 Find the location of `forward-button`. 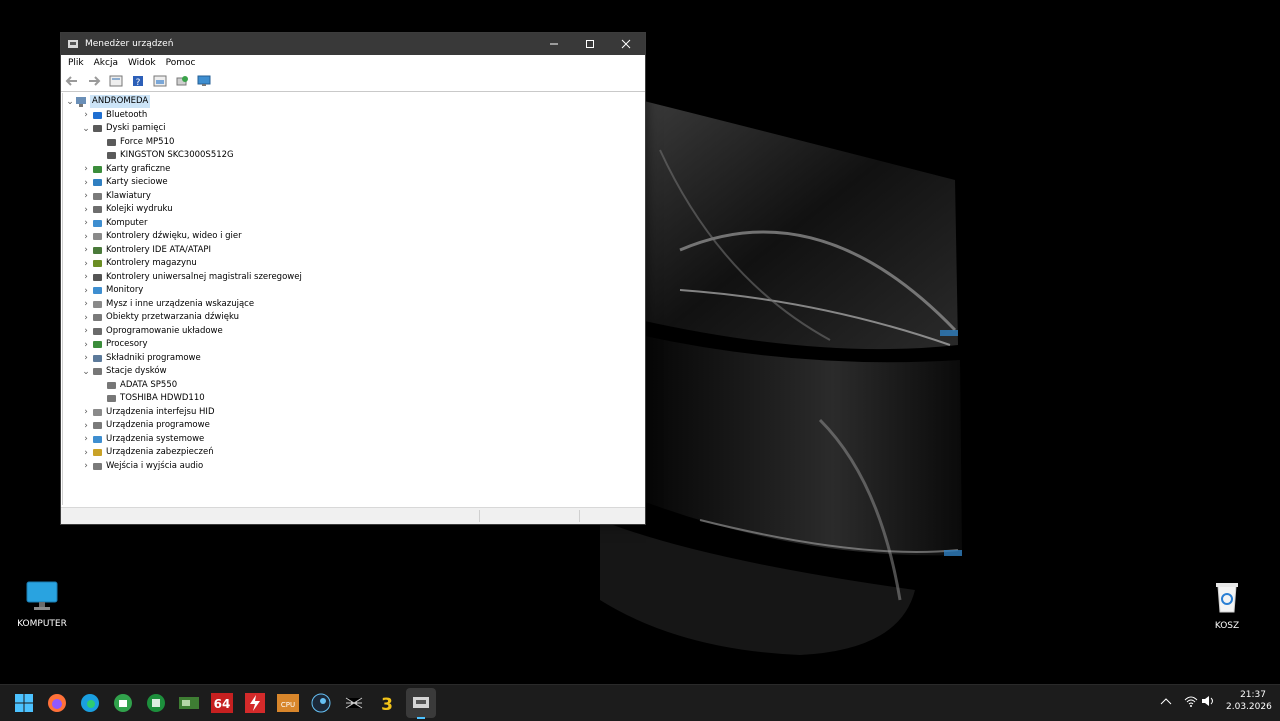

forward-button is located at coordinates (94, 81).